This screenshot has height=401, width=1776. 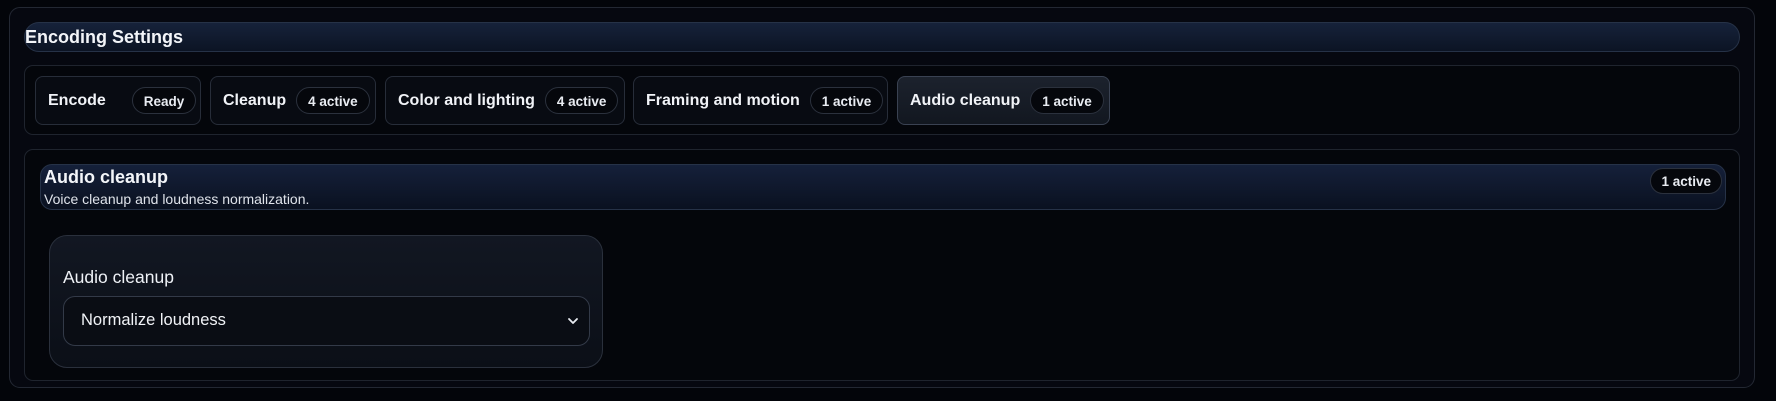 What do you see at coordinates (255, 100) in the screenshot?
I see `tab-label: Cleanup` at bounding box center [255, 100].